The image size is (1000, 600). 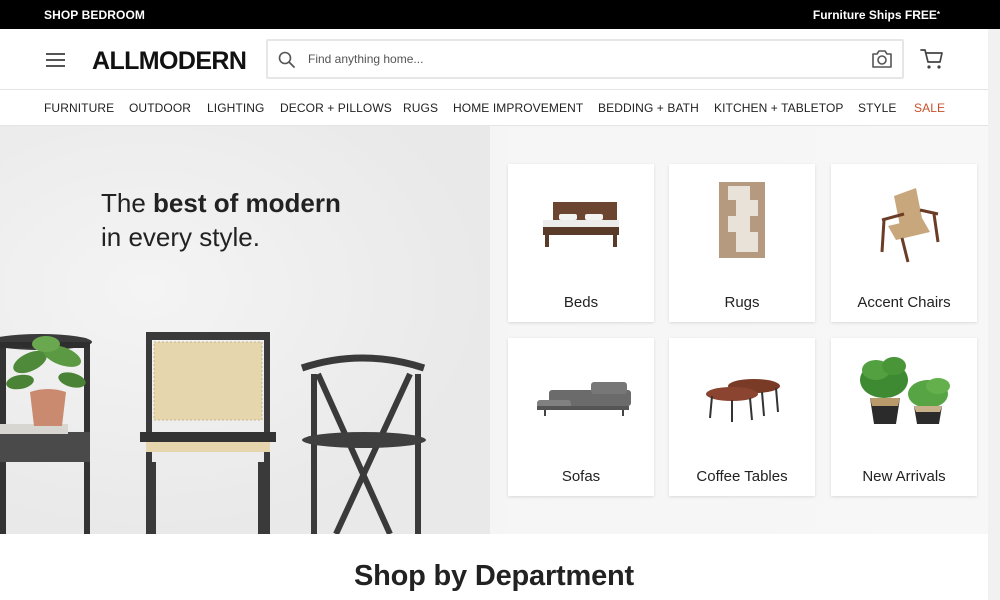 I want to click on nav-item-kitchen-tabletop: KITCHEN + TABLETOP, so click(x=779, y=108).